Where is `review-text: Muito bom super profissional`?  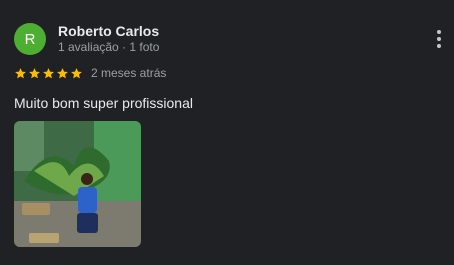 review-text: Muito bom super profissional is located at coordinates (103, 103).